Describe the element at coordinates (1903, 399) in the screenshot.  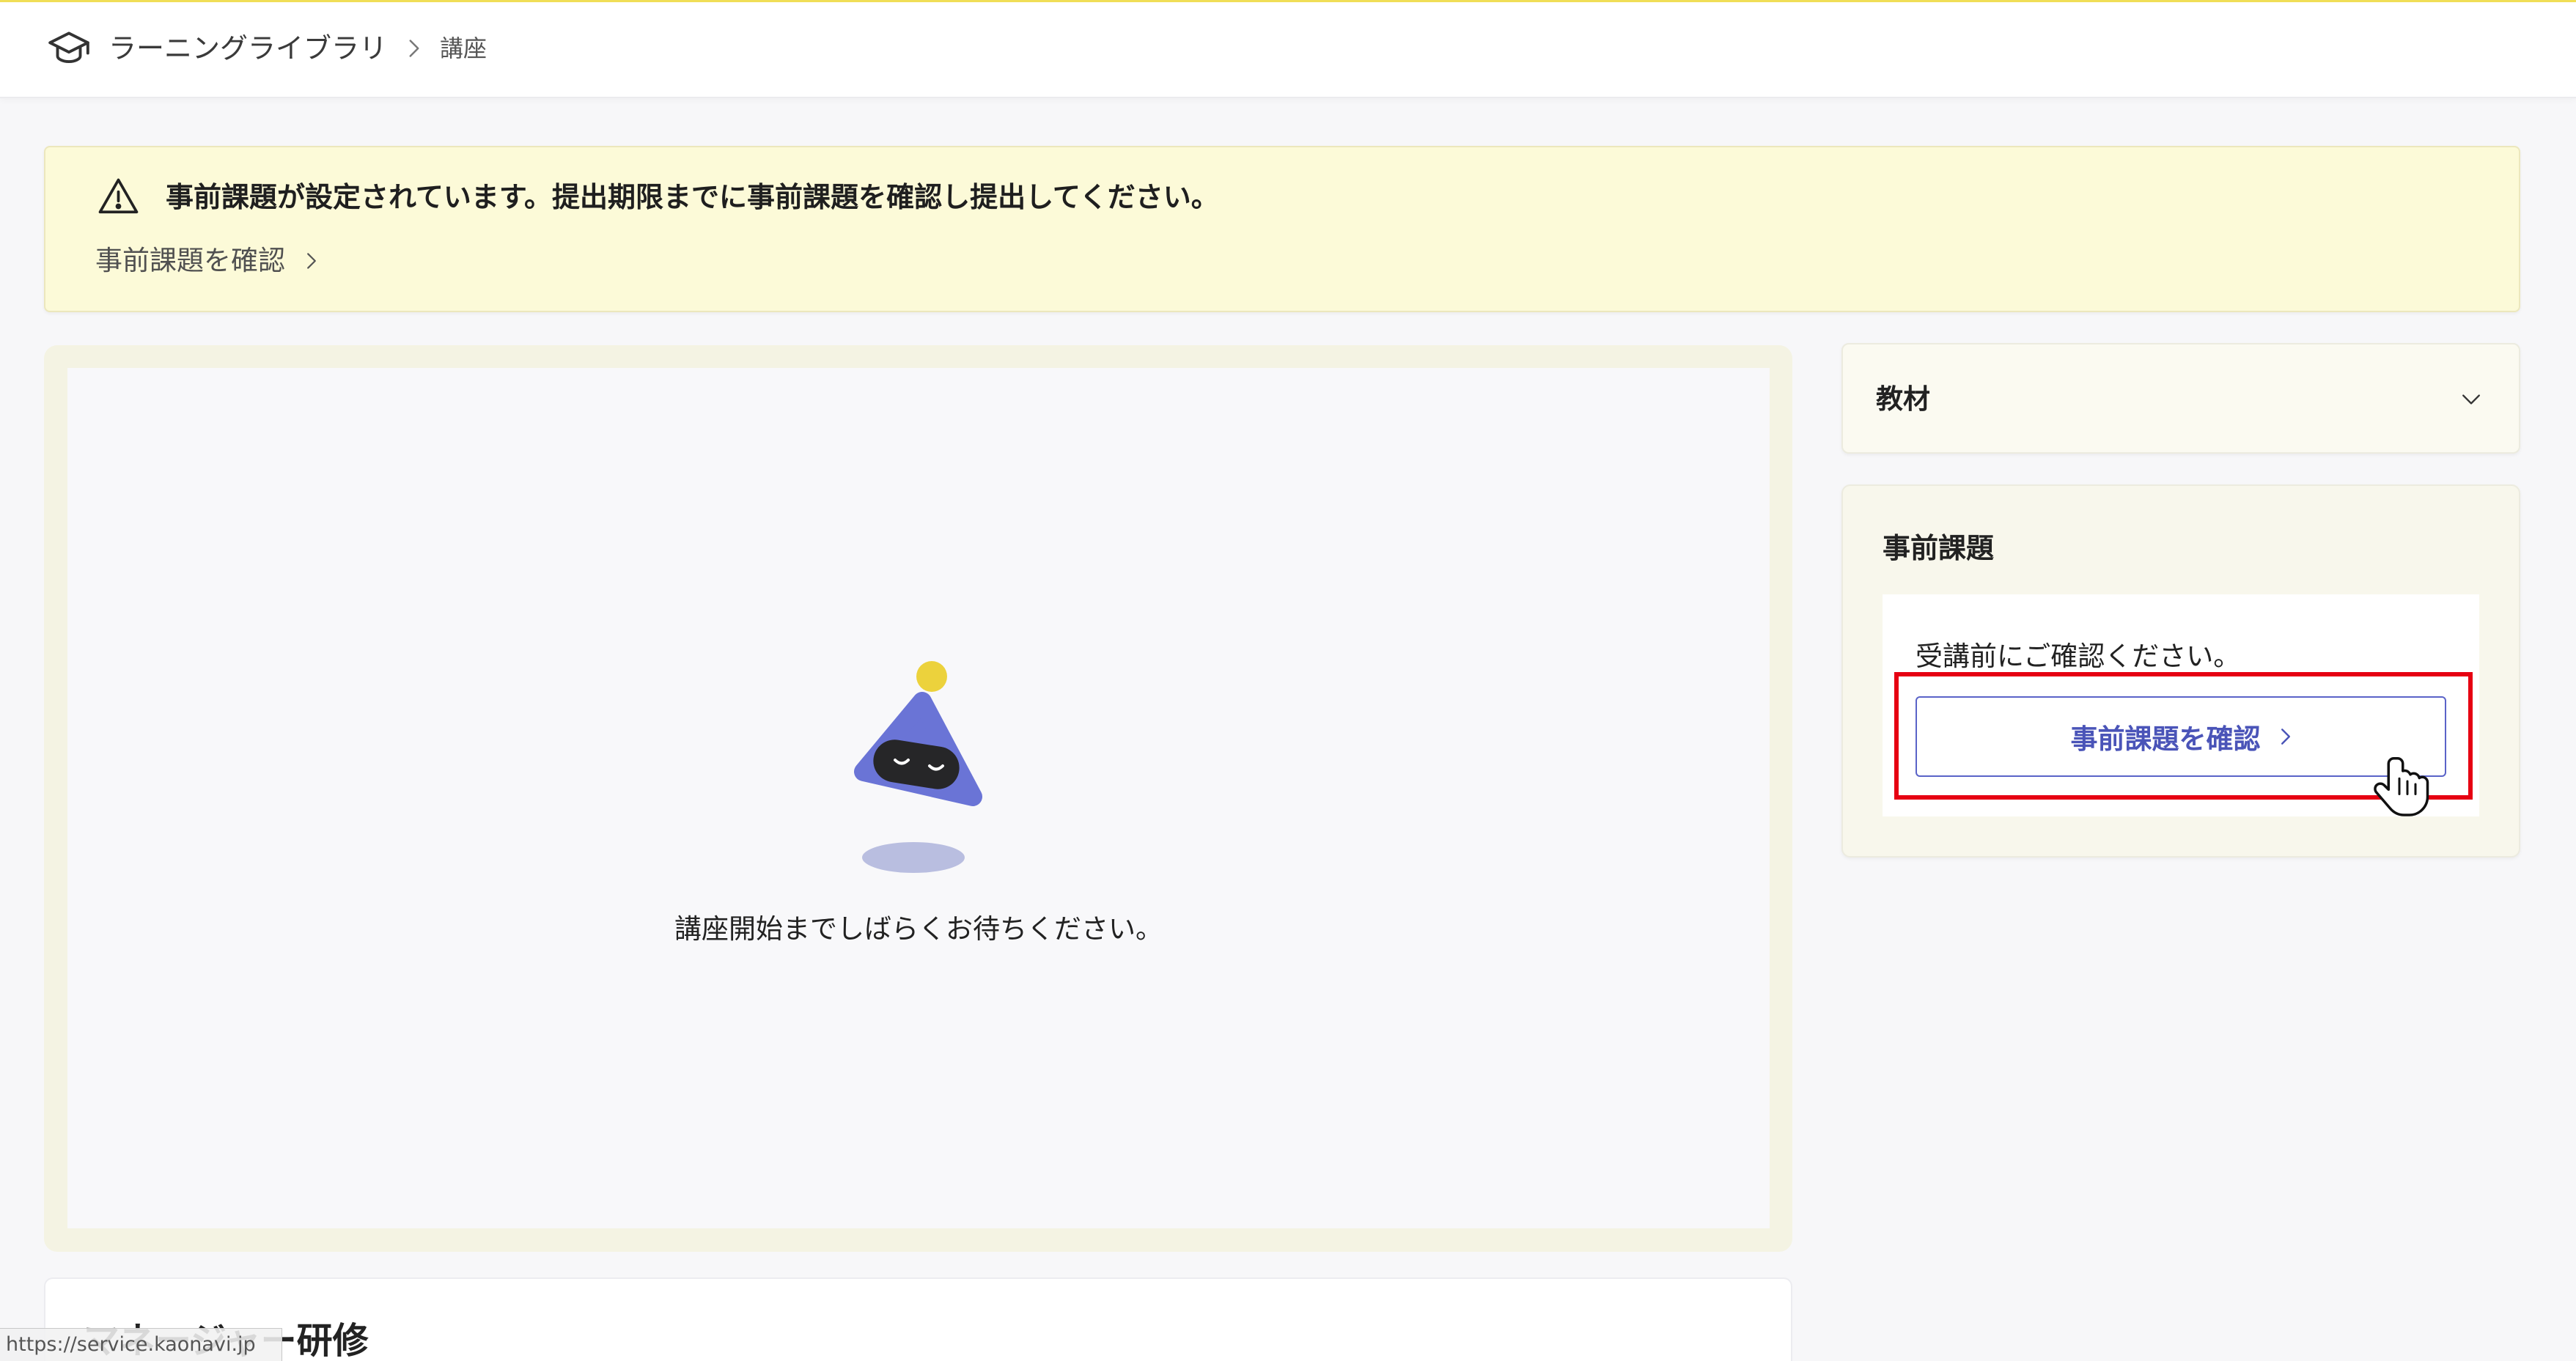
I see `materials-title: 教材` at that location.